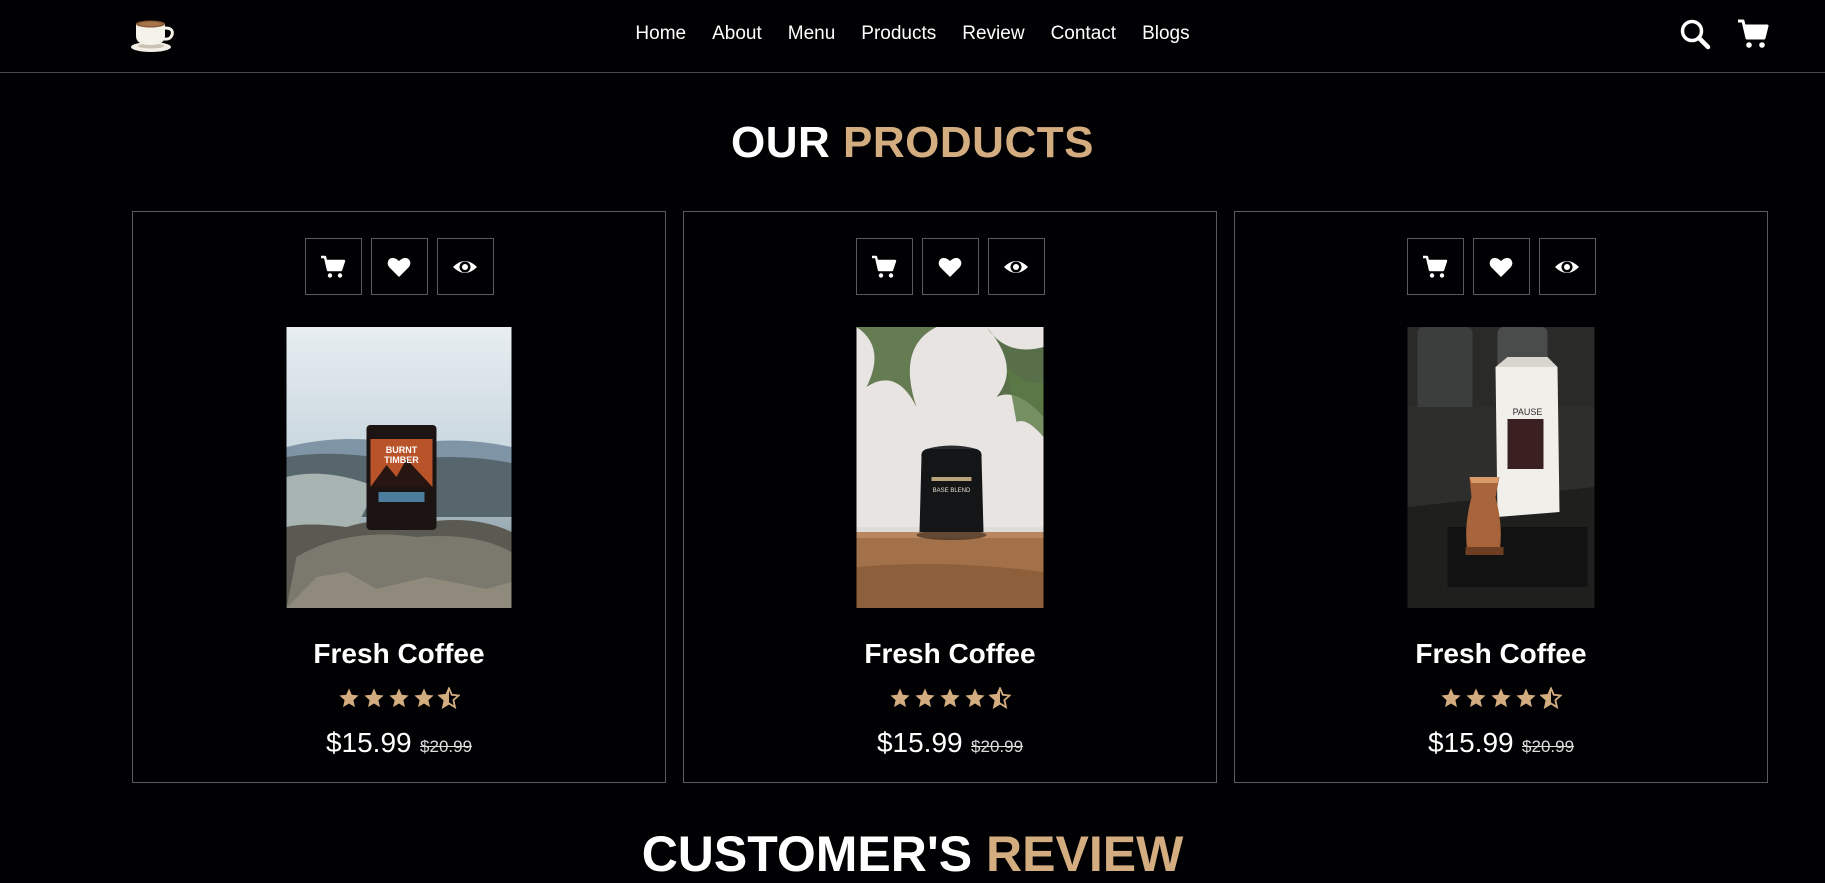  What do you see at coordinates (950, 467) in the screenshot?
I see `product-image: BASE BLEND` at bounding box center [950, 467].